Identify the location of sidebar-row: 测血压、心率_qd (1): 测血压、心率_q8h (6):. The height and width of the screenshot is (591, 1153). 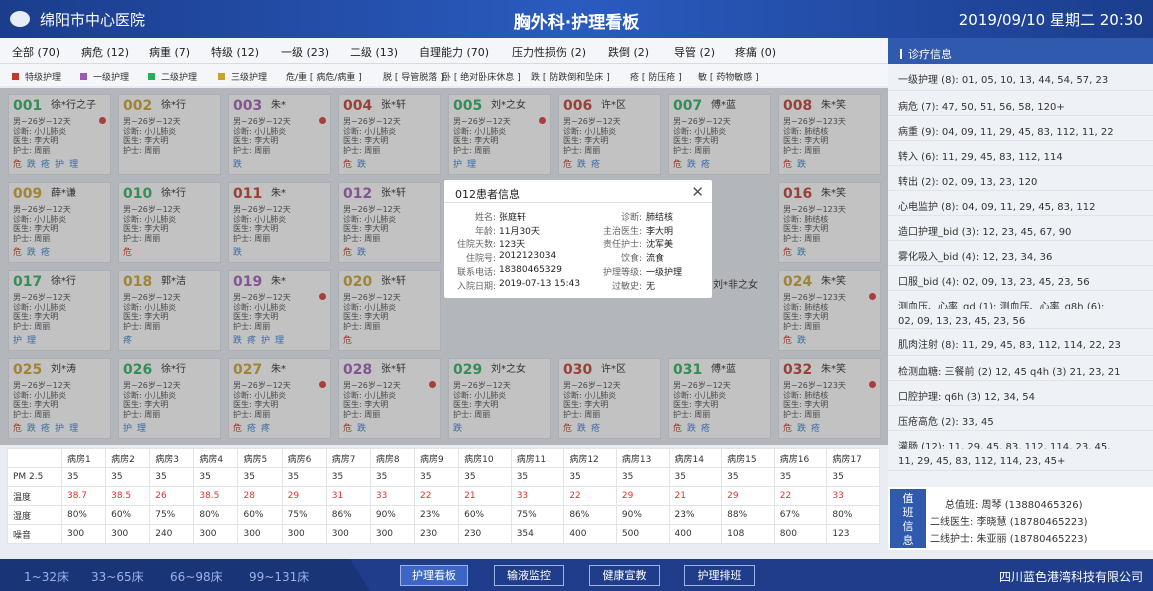
(1001, 305).